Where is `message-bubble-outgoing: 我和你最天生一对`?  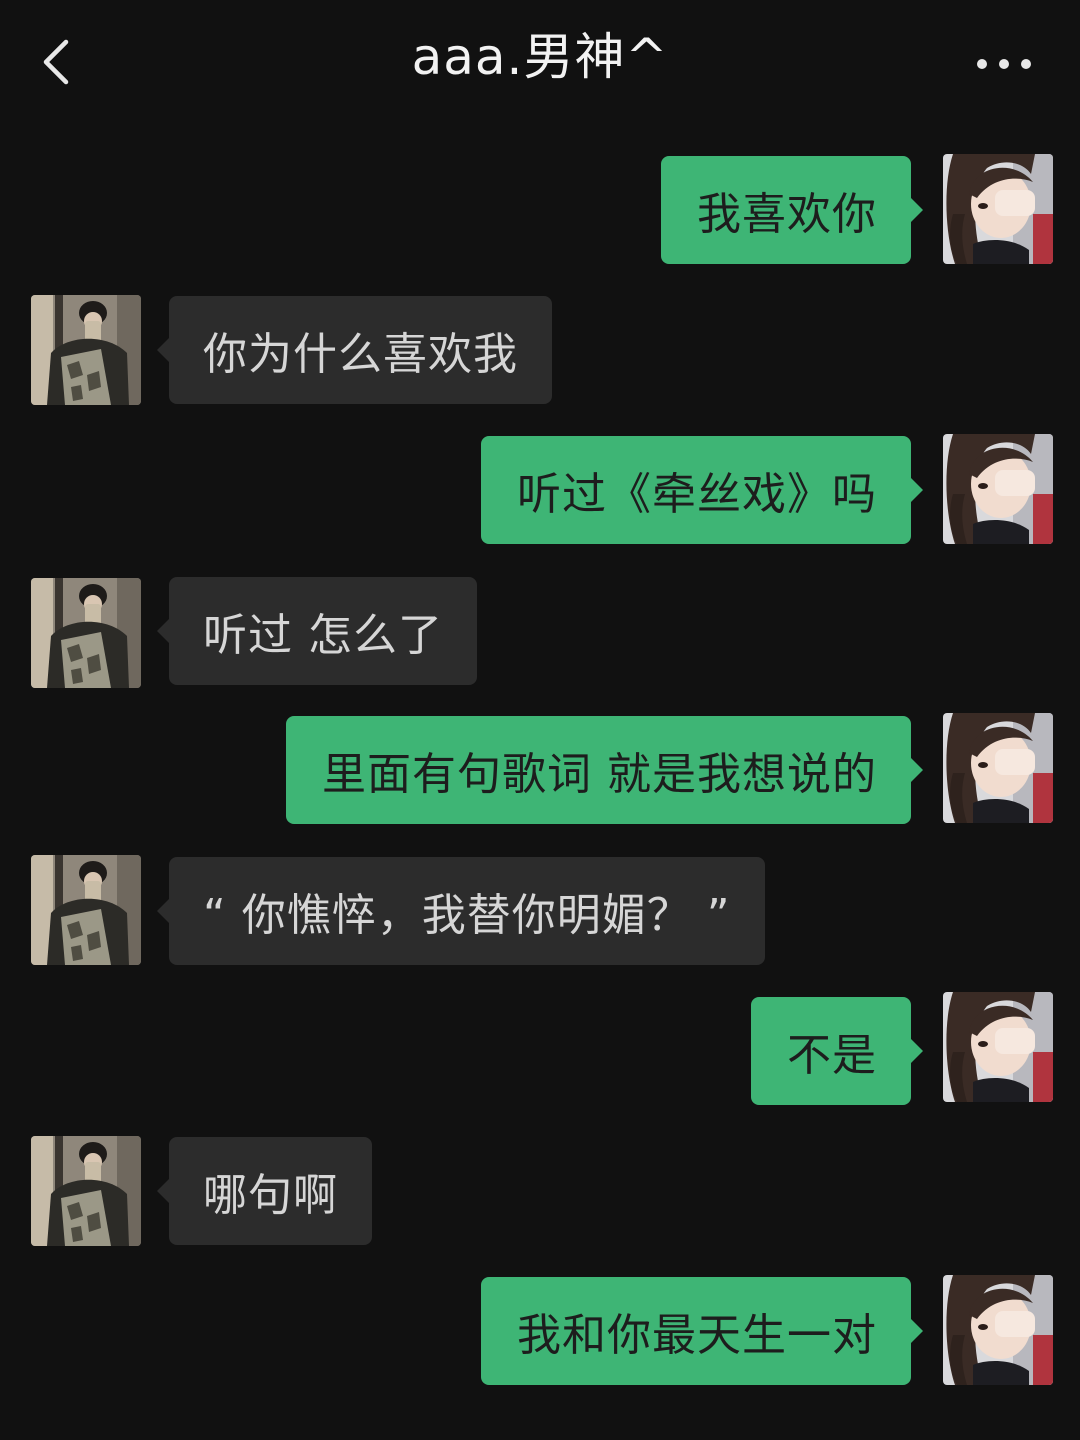
message-bubble-outgoing: 我和你最天生一对 is located at coordinates (702, 1331).